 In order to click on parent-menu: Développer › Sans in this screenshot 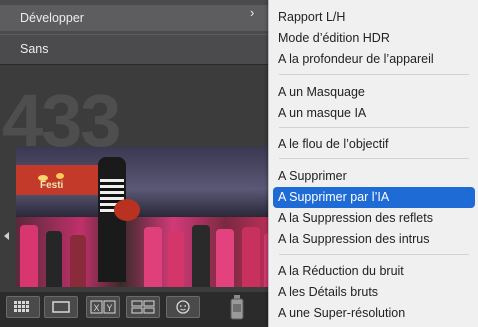, I will do `click(134, 32)`.